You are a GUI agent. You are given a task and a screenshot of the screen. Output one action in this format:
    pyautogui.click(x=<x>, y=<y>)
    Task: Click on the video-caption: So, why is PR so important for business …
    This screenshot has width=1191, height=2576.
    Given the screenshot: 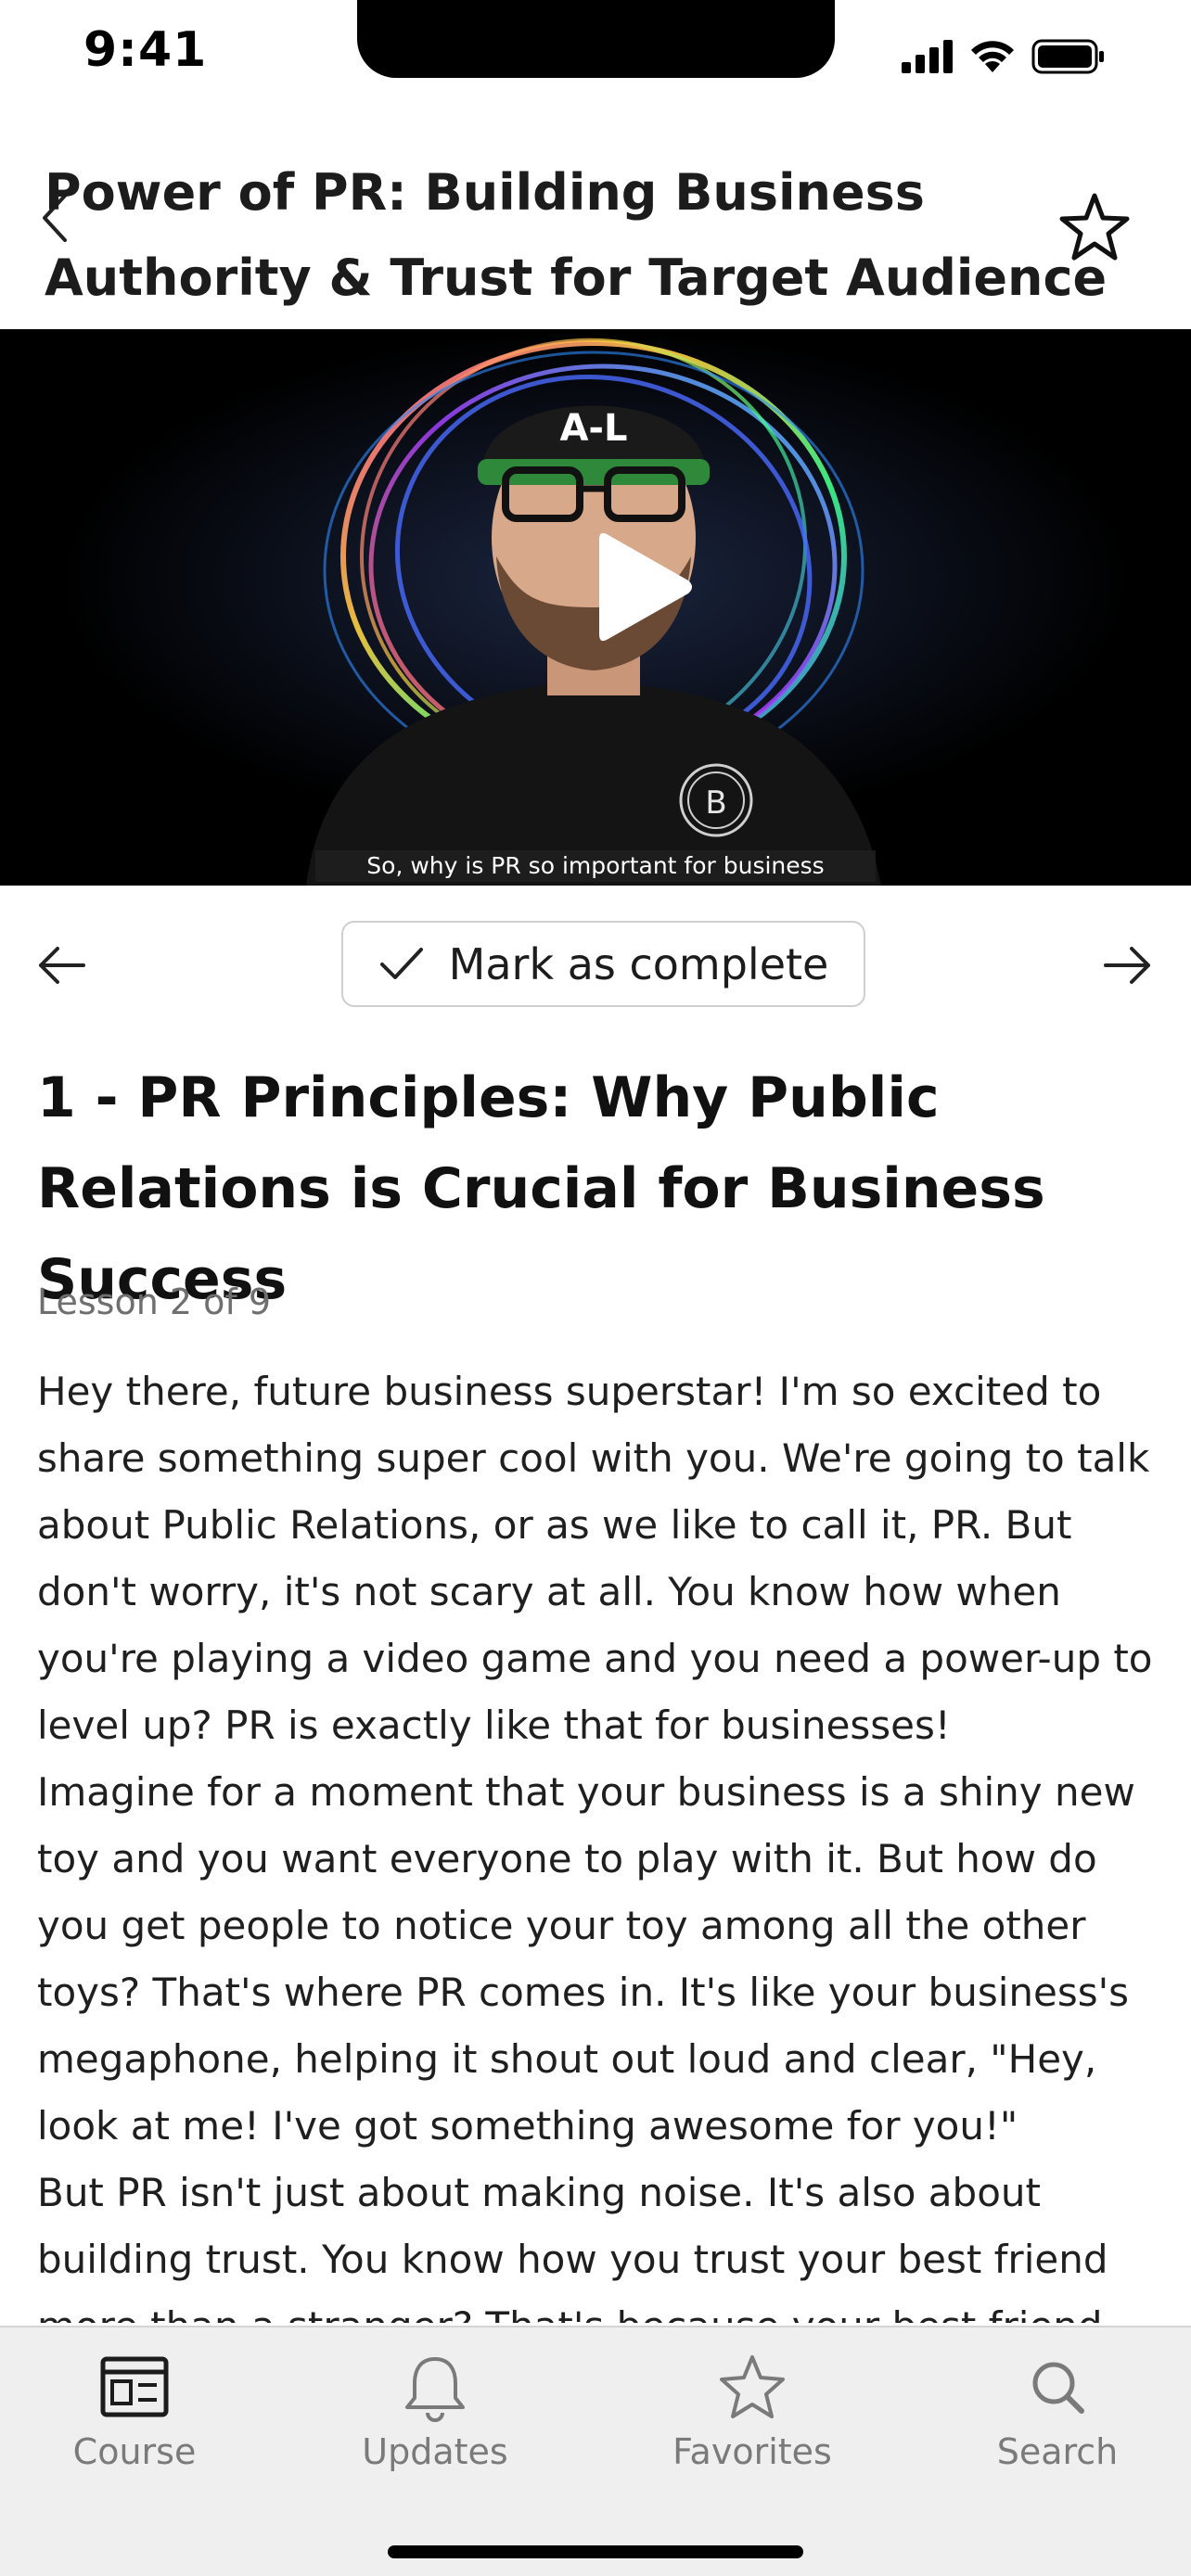 What is the action you would take?
    pyautogui.click(x=595, y=868)
    